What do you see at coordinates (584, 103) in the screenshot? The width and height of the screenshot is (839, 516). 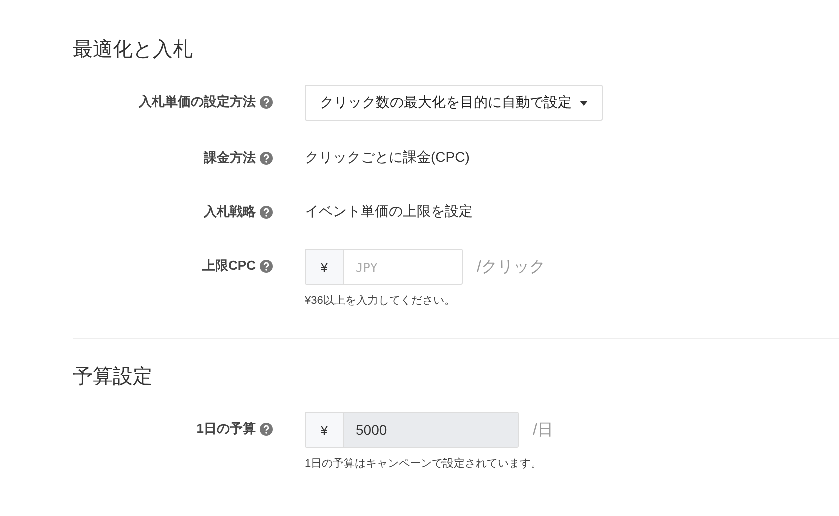 I see `caret-icon` at bounding box center [584, 103].